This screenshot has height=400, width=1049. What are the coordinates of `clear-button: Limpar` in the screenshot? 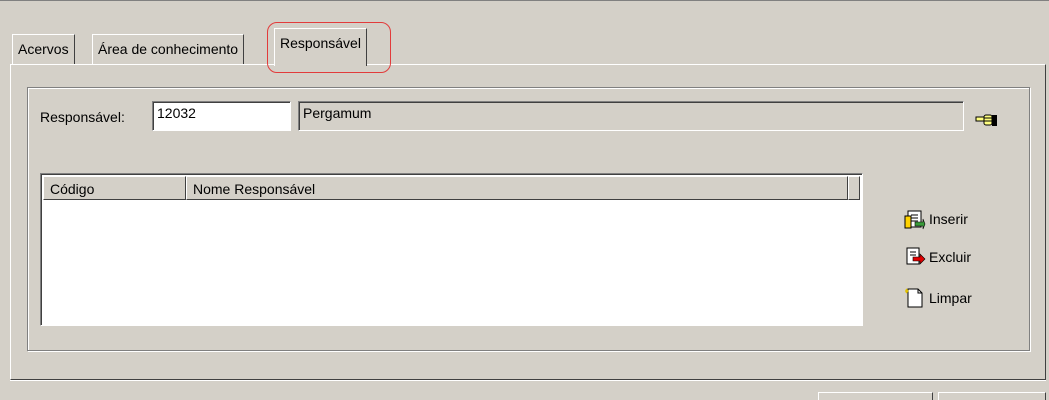 It's located at (949, 298).